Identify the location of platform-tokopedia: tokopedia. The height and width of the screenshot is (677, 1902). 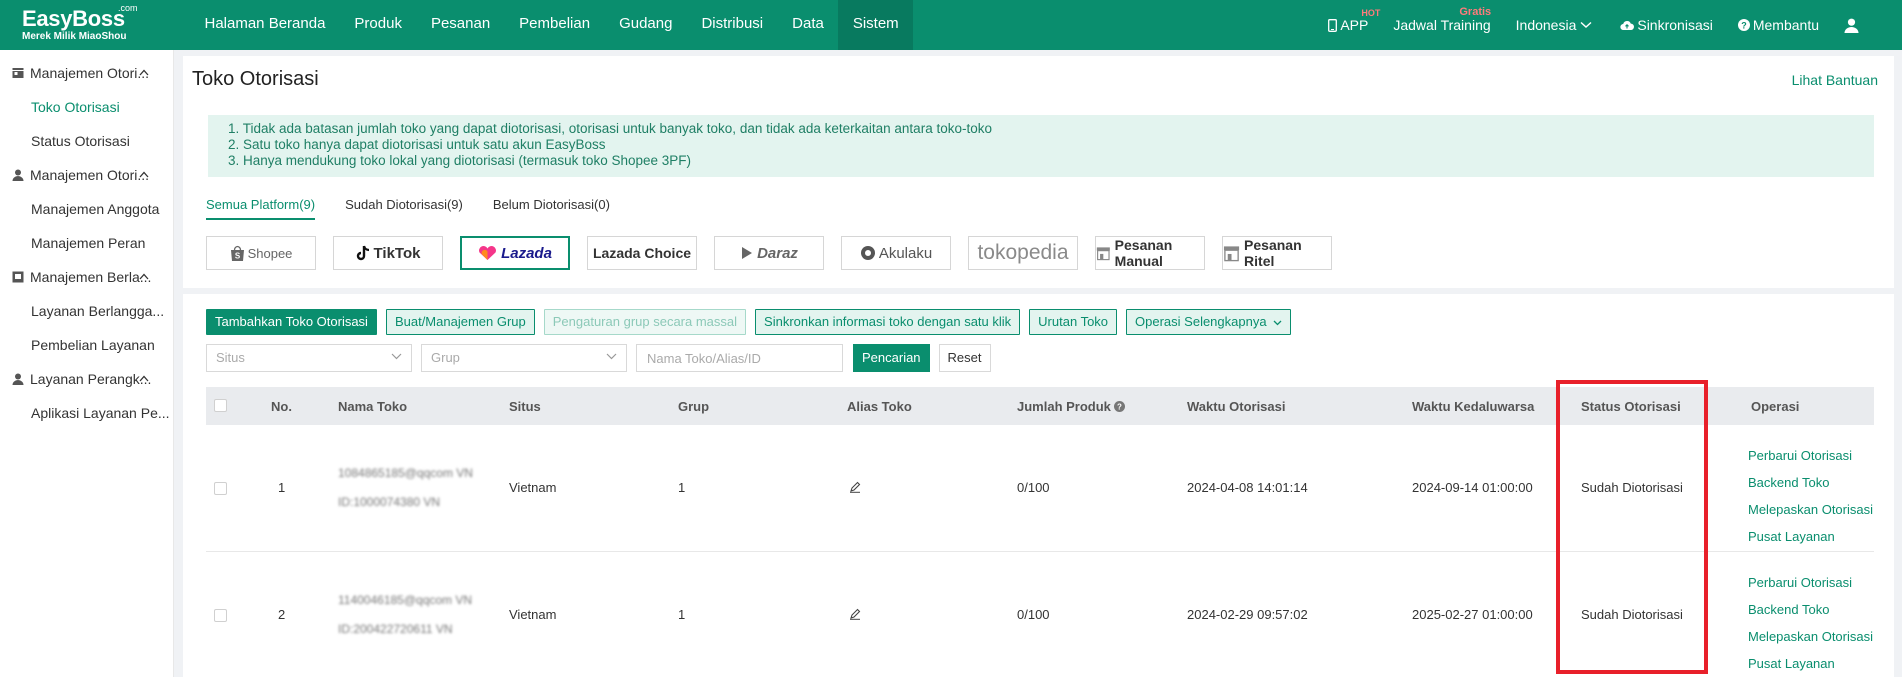
(1023, 253).